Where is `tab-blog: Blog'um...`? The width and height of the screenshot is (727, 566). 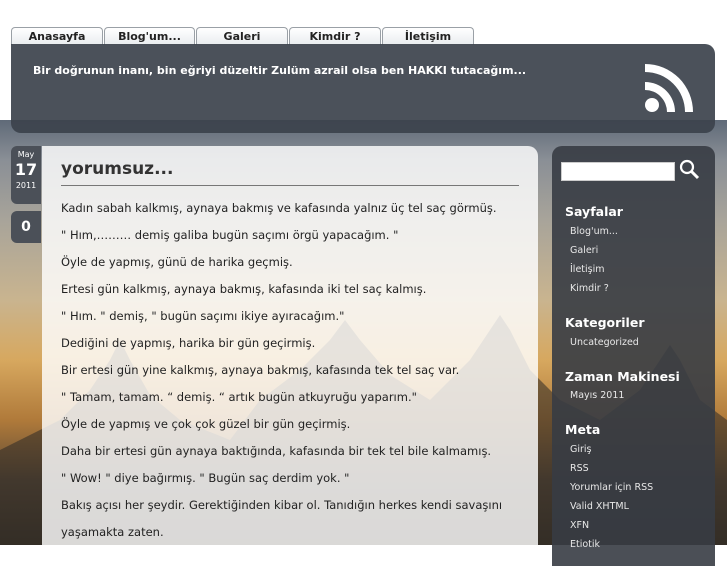
tab-blog: Blog'um... is located at coordinates (149, 36).